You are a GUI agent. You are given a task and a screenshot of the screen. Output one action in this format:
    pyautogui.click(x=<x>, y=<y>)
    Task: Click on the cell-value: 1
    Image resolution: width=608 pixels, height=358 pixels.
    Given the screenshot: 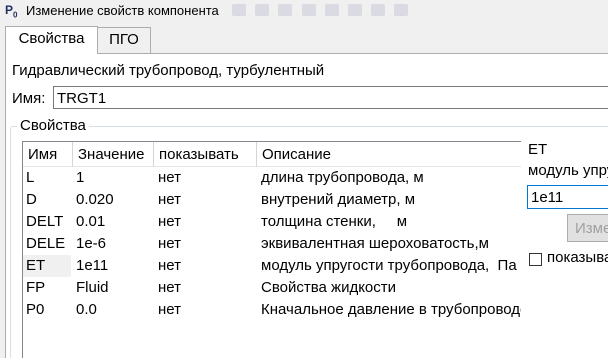 What is the action you would take?
    pyautogui.click(x=80, y=177)
    